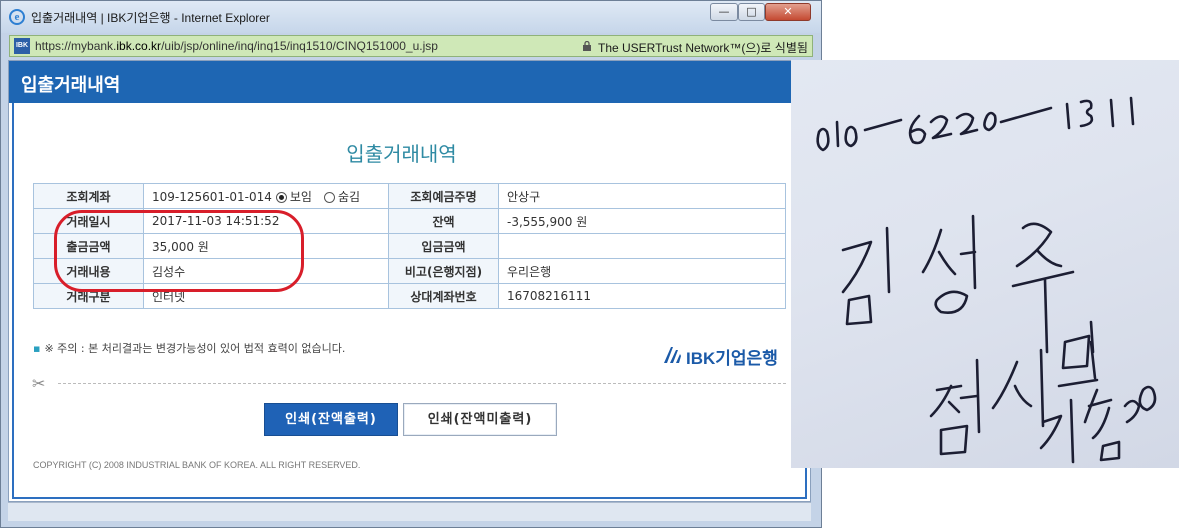 This screenshot has width=1179, height=528. What do you see at coordinates (150, 18) in the screenshot?
I see `window-title: 입출거래내역 | IBK기업은행 - Internet Explorer` at bounding box center [150, 18].